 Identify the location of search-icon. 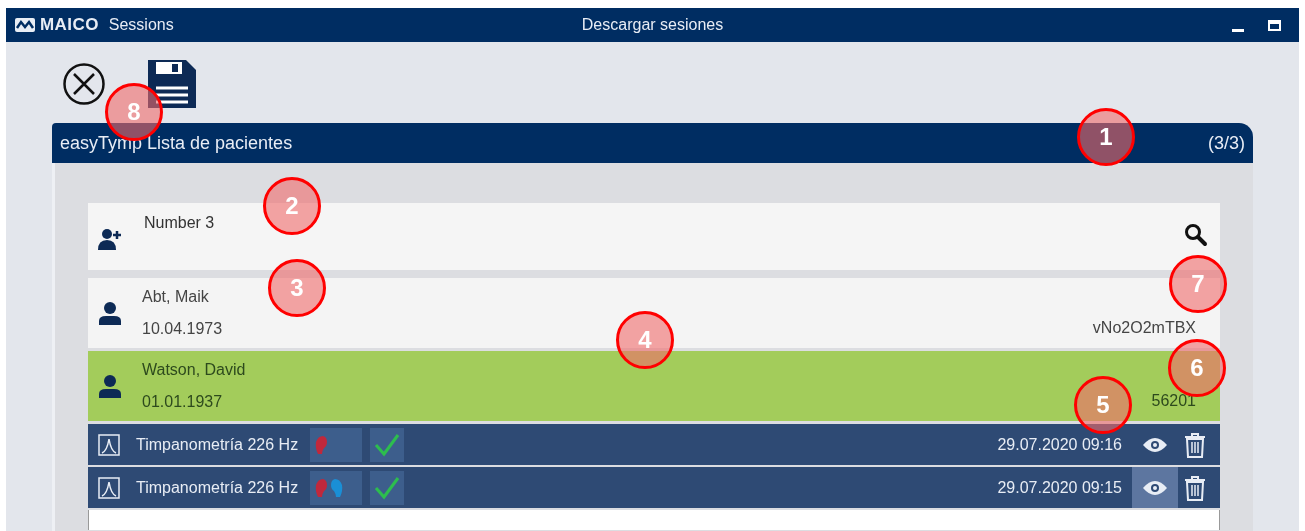
(1196, 235).